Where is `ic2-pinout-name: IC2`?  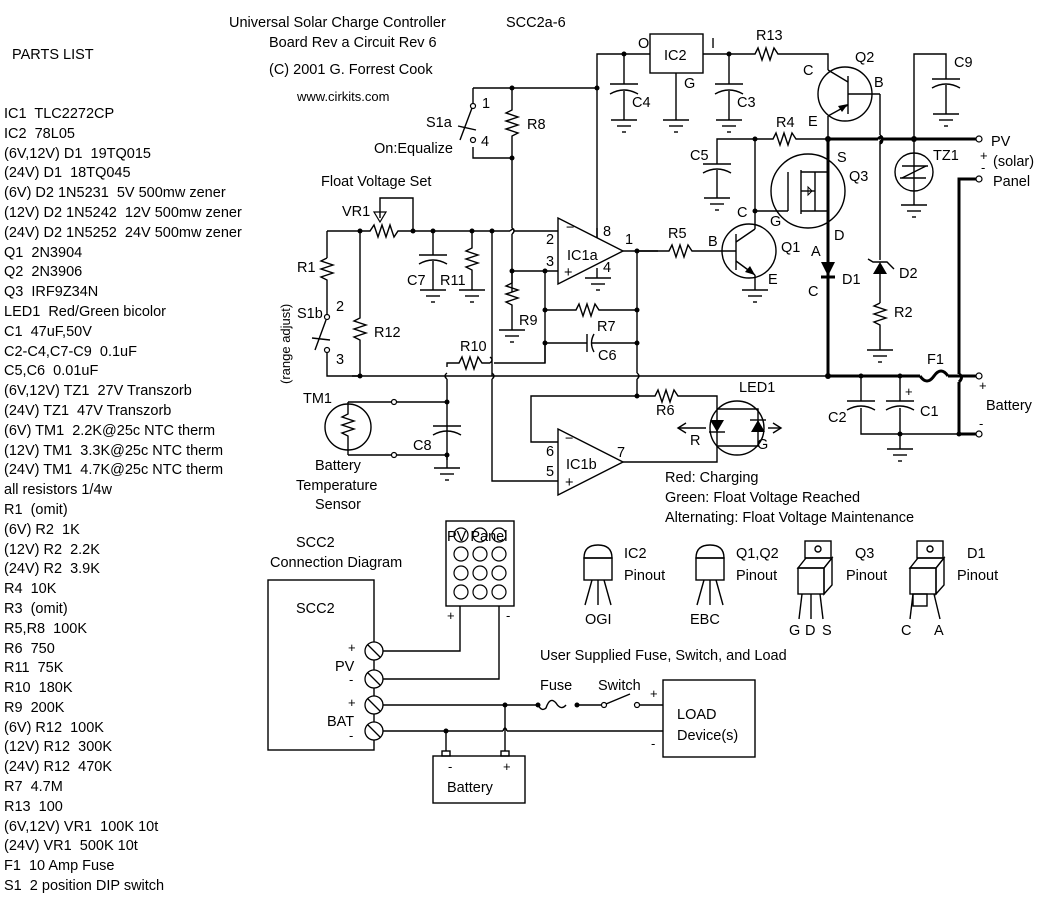 ic2-pinout-name: IC2 is located at coordinates (635, 554).